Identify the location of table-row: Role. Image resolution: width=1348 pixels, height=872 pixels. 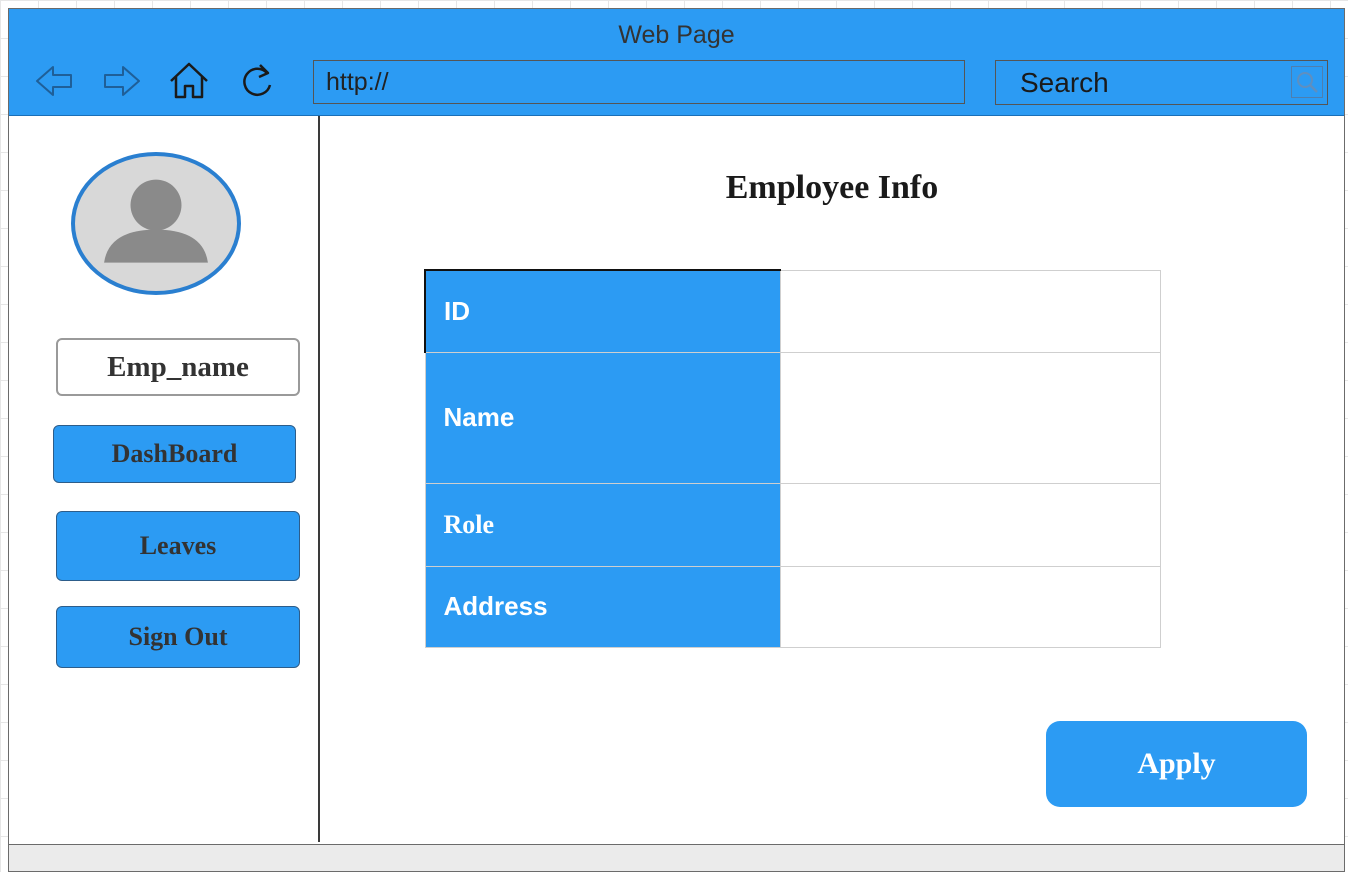
(793, 524).